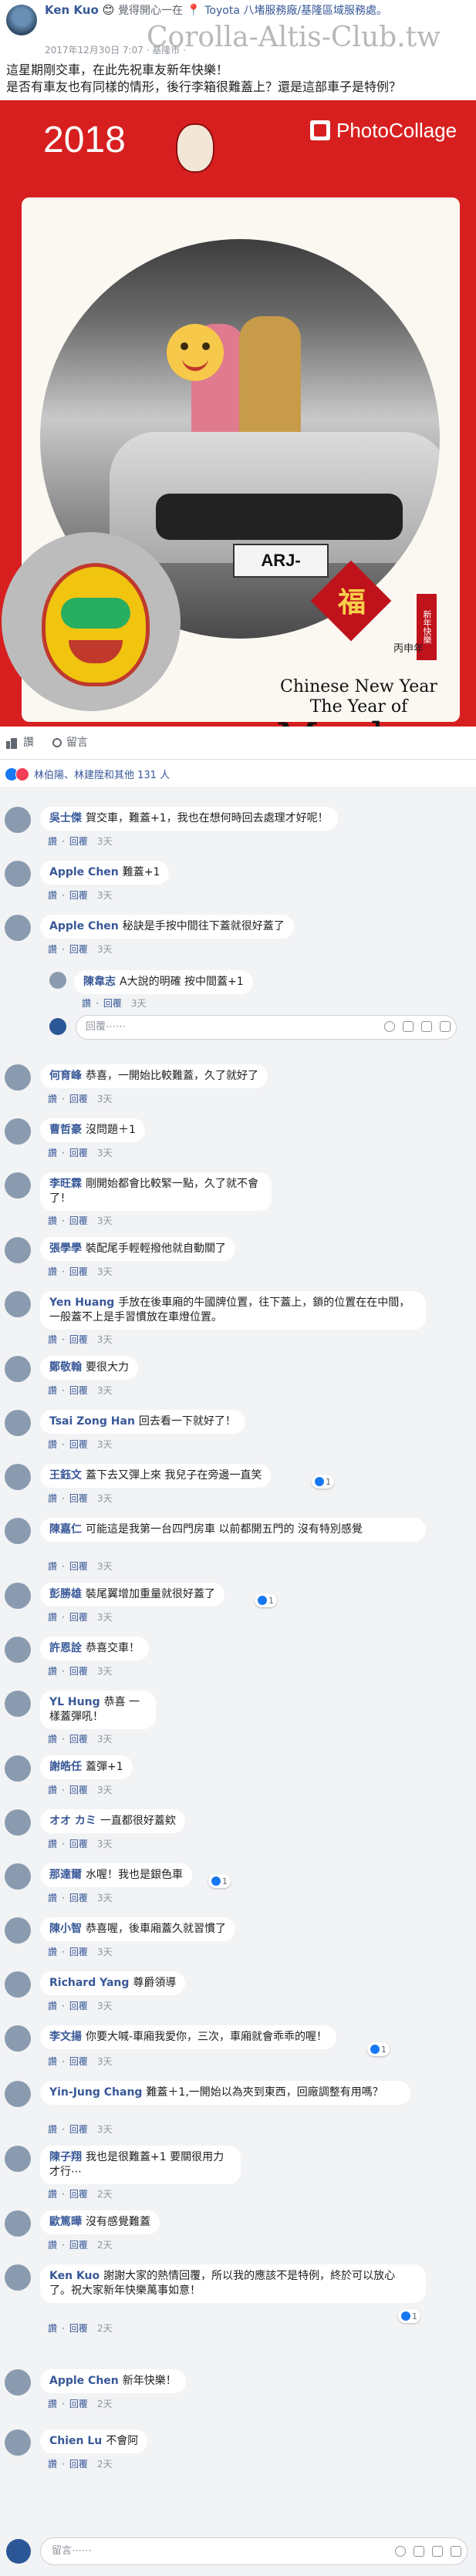 The image size is (476, 2576). What do you see at coordinates (456, 2551) in the screenshot?
I see `sticker-icon` at bounding box center [456, 2551].